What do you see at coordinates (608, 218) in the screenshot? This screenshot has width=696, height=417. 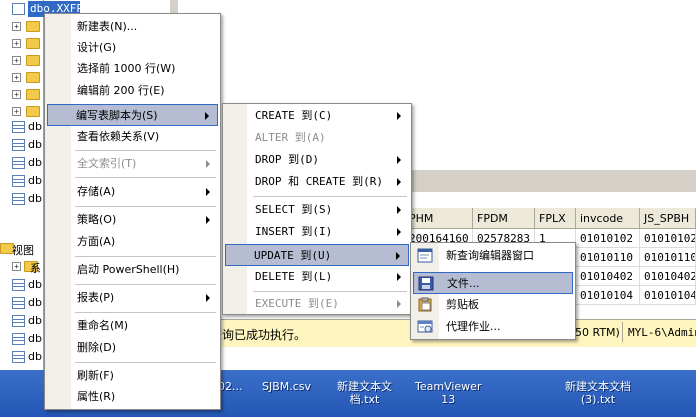 I see `column-header: invcode` at bounding box center [608, 218].